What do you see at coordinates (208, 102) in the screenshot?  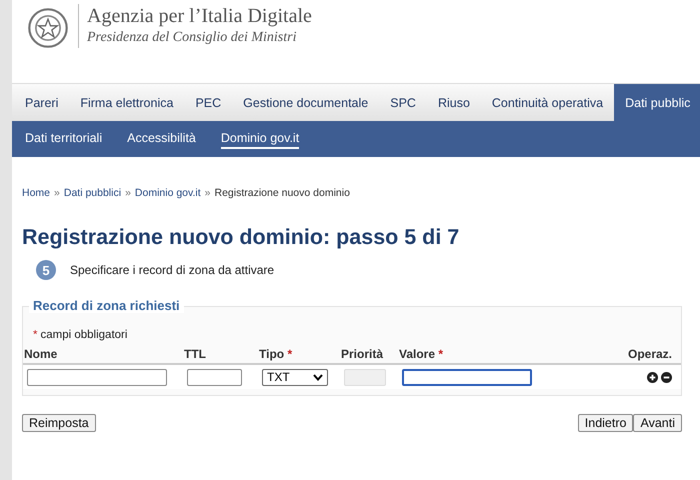 I see `nav-tab: PEC` at bounding box center [208, 102].